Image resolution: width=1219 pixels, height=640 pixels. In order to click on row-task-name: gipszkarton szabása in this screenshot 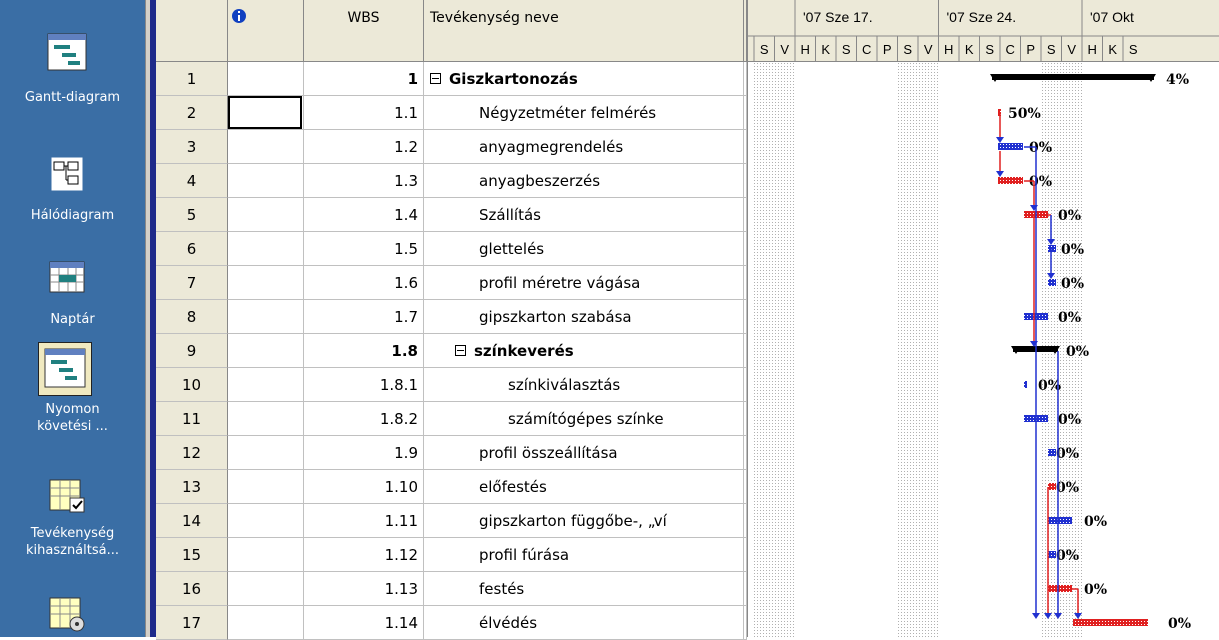, I will do `click(584, 317)`.